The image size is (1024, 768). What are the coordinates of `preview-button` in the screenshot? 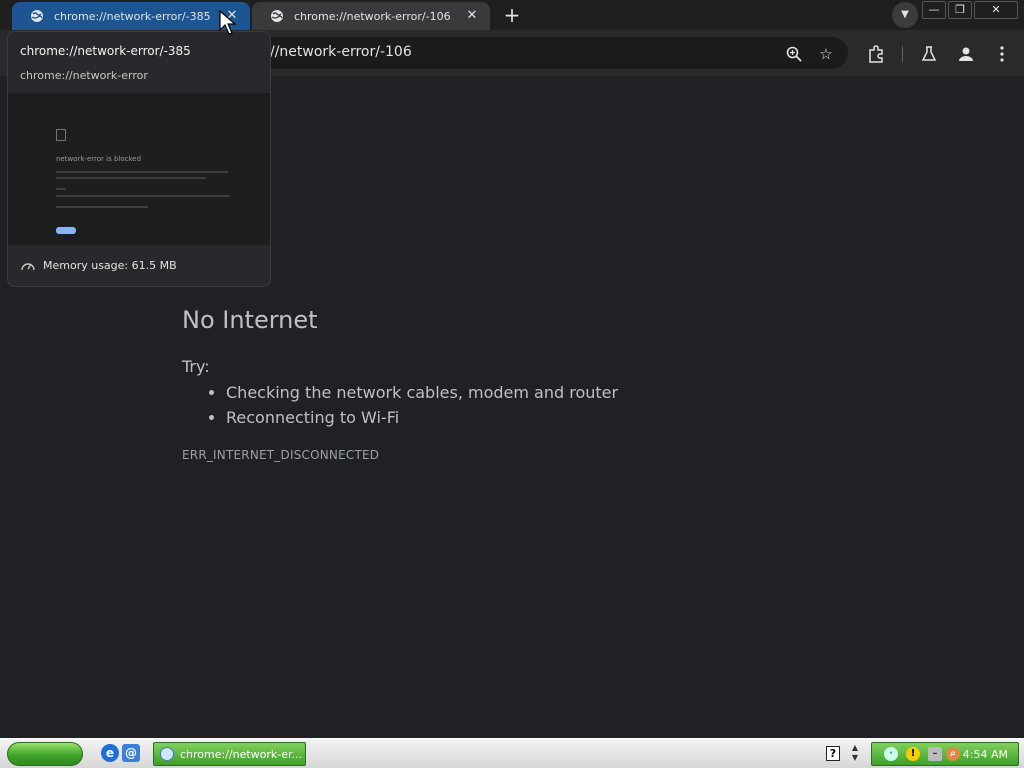 It's located at (66, 230).